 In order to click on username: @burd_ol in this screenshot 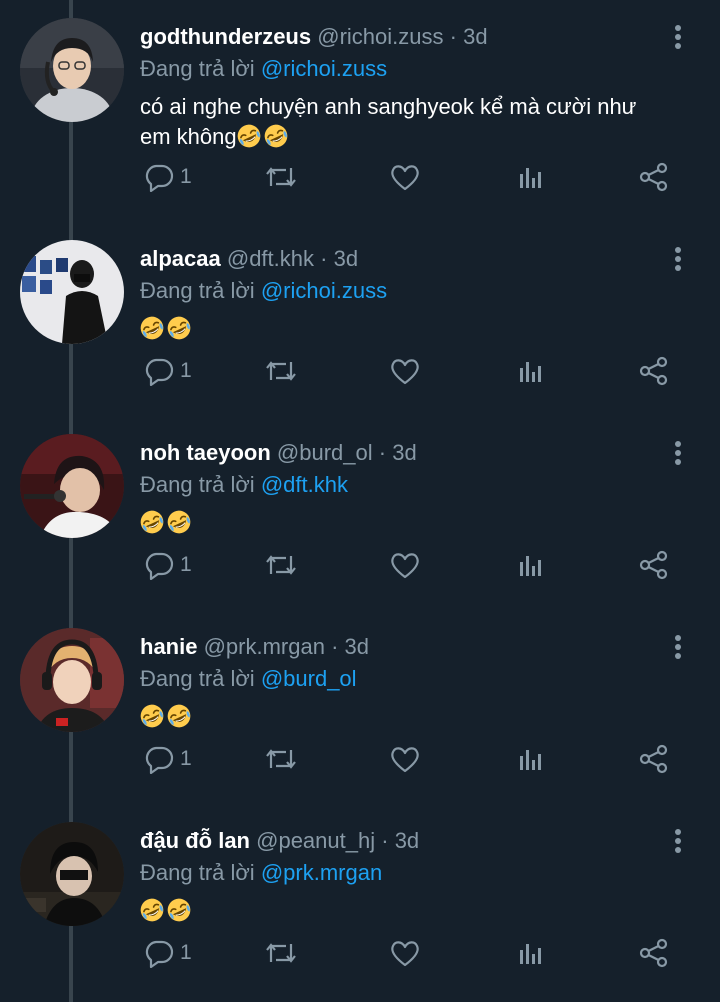, I will do `click(325, 452)`.